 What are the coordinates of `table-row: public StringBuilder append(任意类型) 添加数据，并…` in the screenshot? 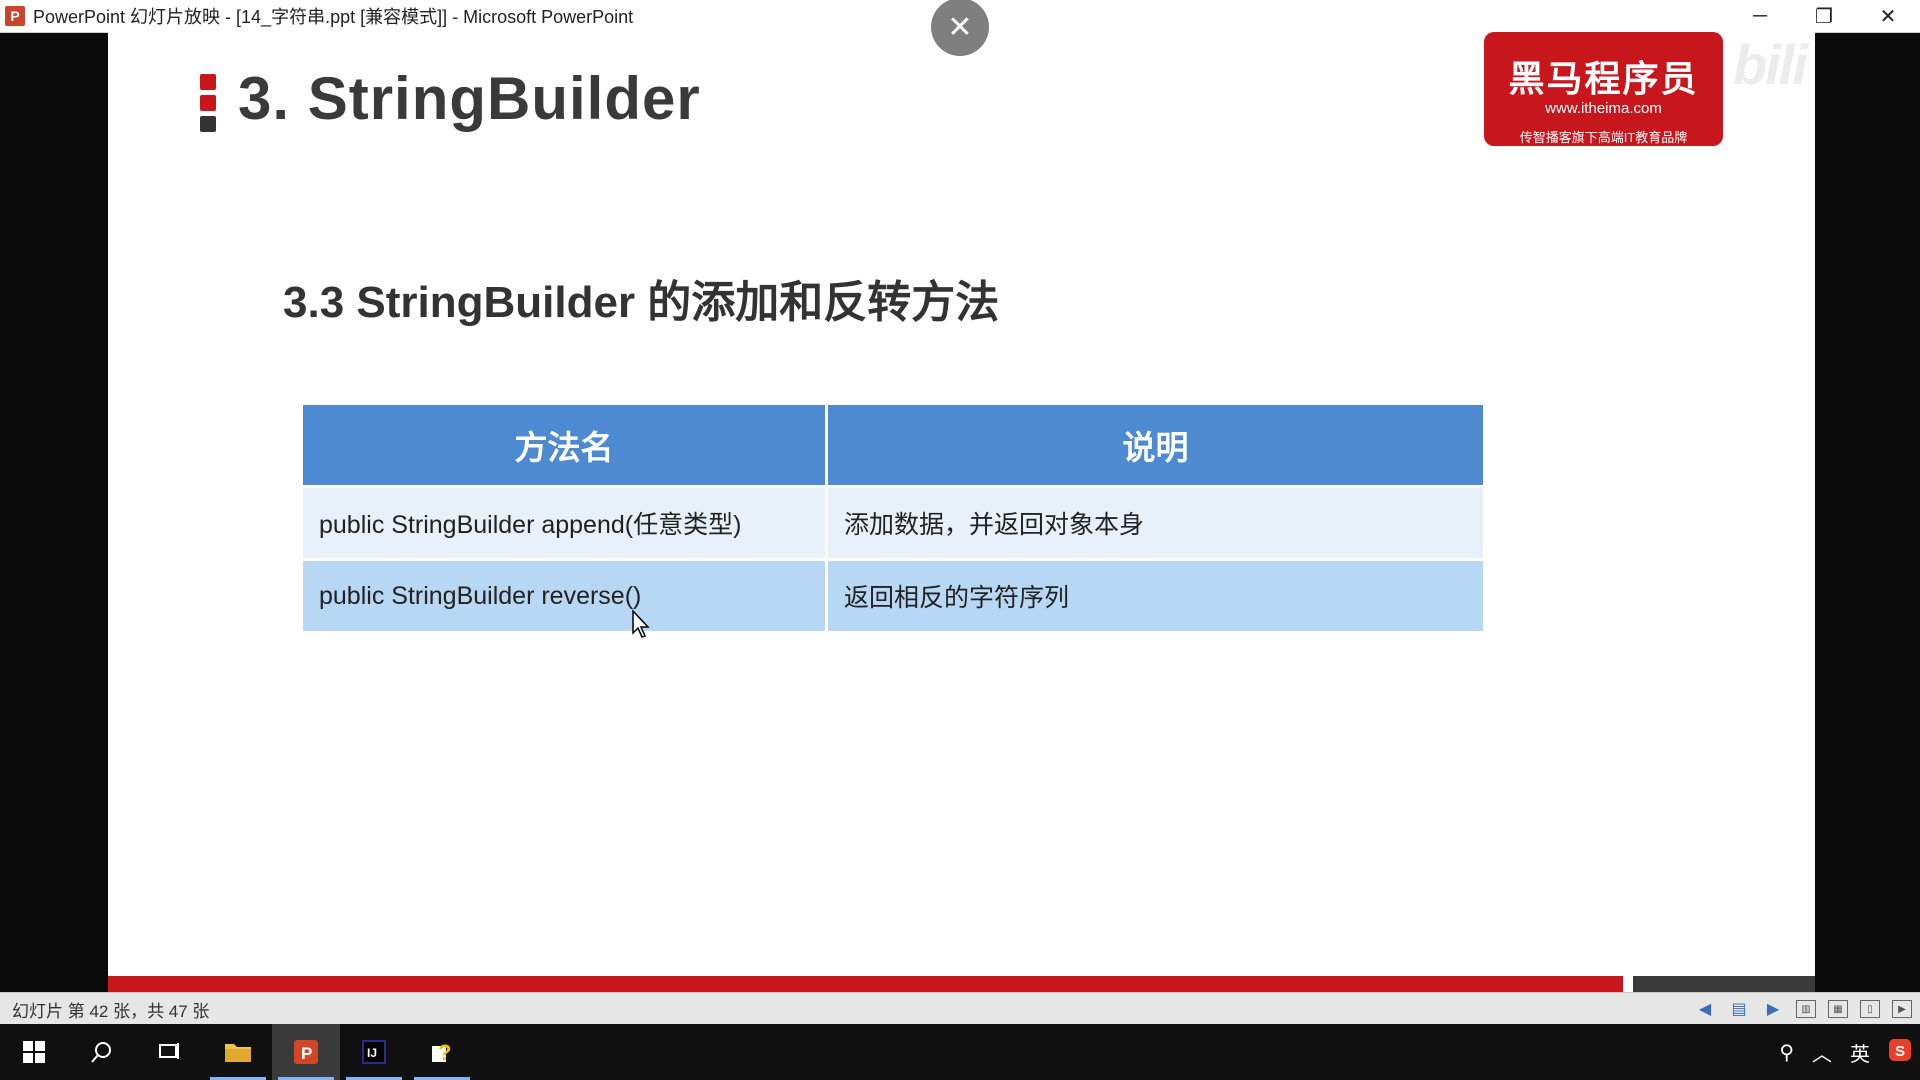 It's located at (893, 522).